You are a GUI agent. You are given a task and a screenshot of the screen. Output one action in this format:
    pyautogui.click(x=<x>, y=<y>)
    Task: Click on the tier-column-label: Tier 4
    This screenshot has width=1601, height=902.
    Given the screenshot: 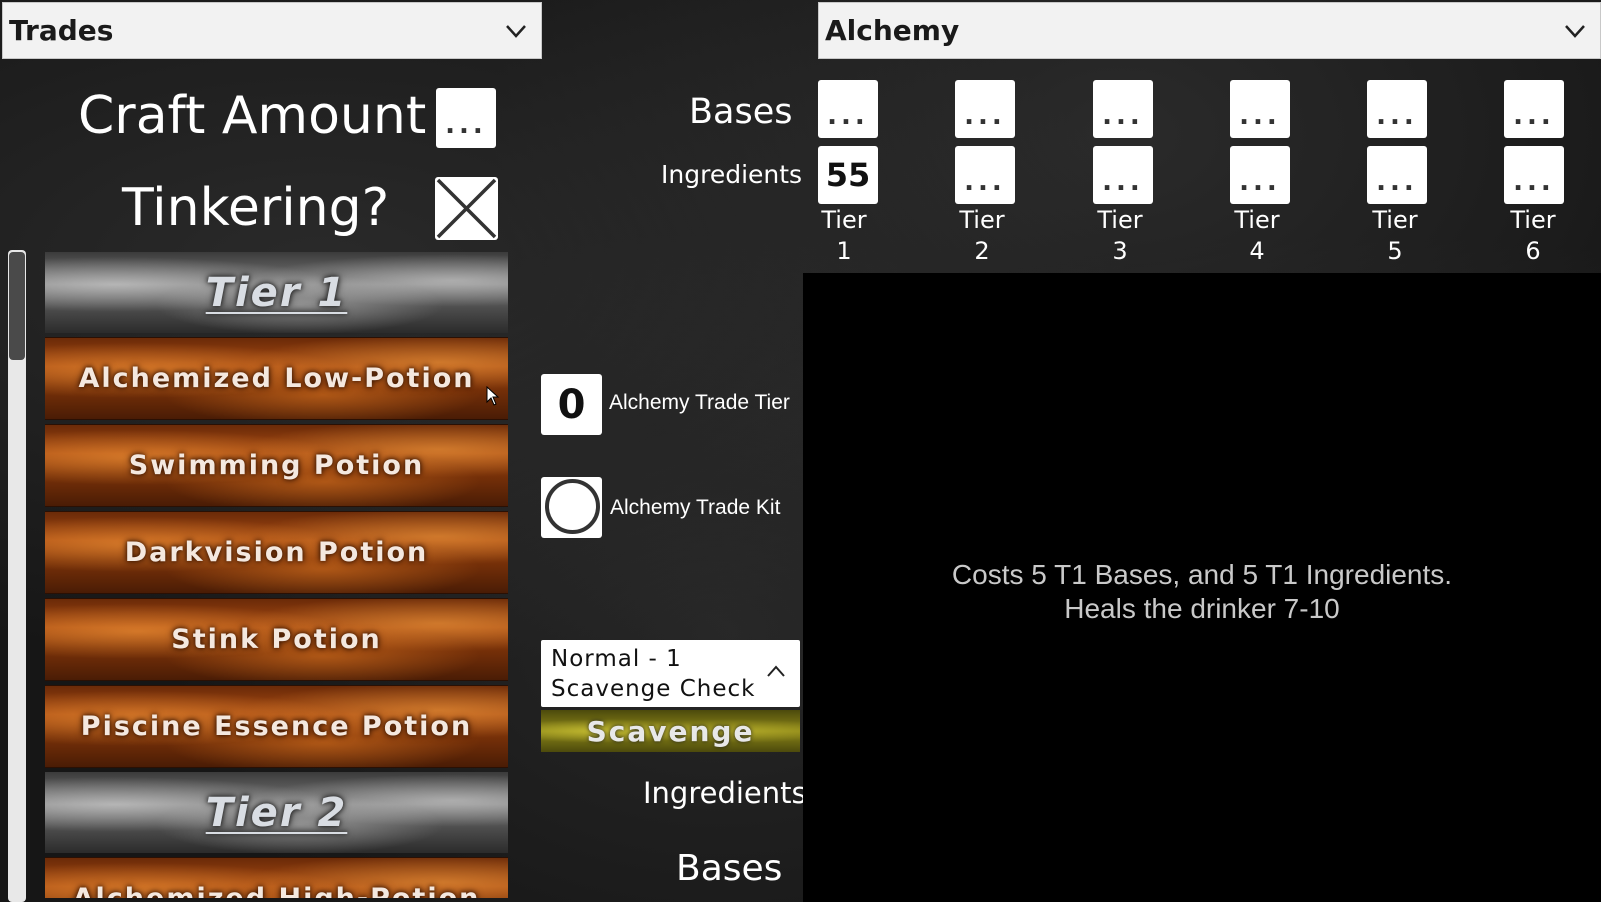 What is the action you would take?
    pyautogui.click(x=1257, y=236)
    